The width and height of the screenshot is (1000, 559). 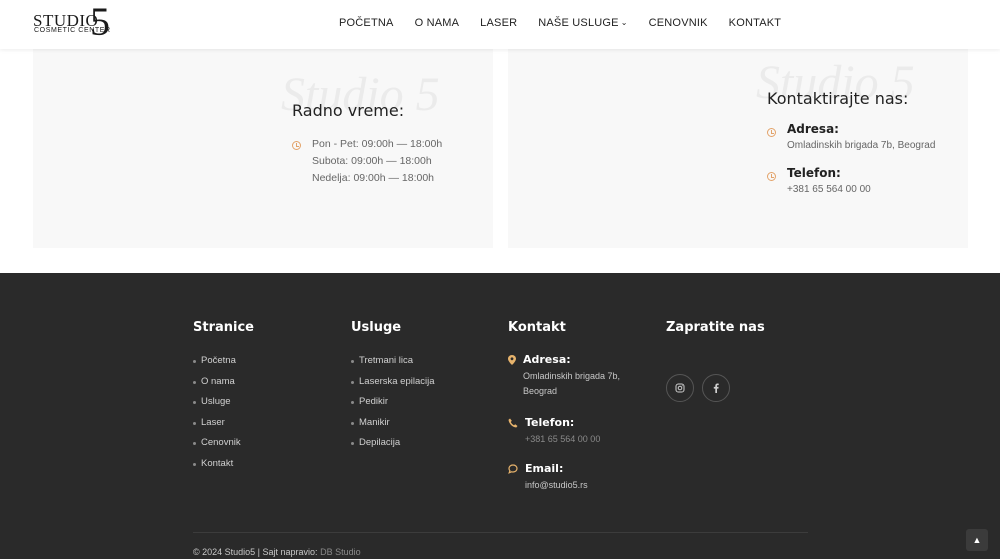 I want to click on footer-link-laserska-epilacija: Laserska epilacija, so click(x=393, y=386).